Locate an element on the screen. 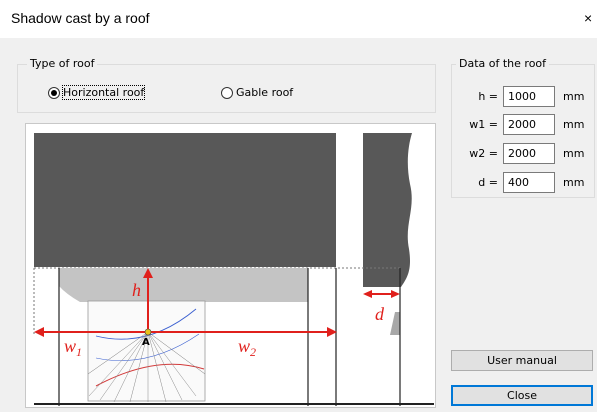 The width and height of the screenshot is (597, 412). d-dimension-label: d is located at coordinates (380, 314).